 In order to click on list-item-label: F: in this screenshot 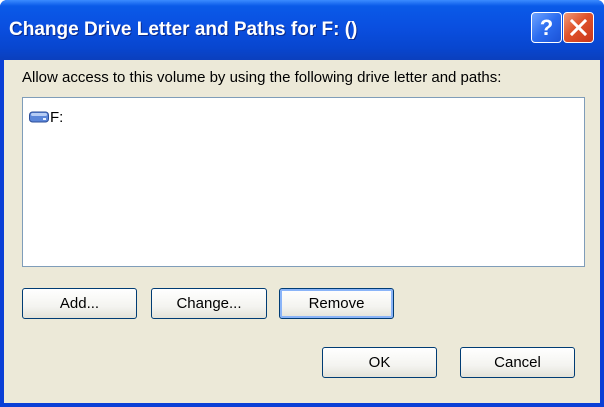, I will do `click(57, 117)`.